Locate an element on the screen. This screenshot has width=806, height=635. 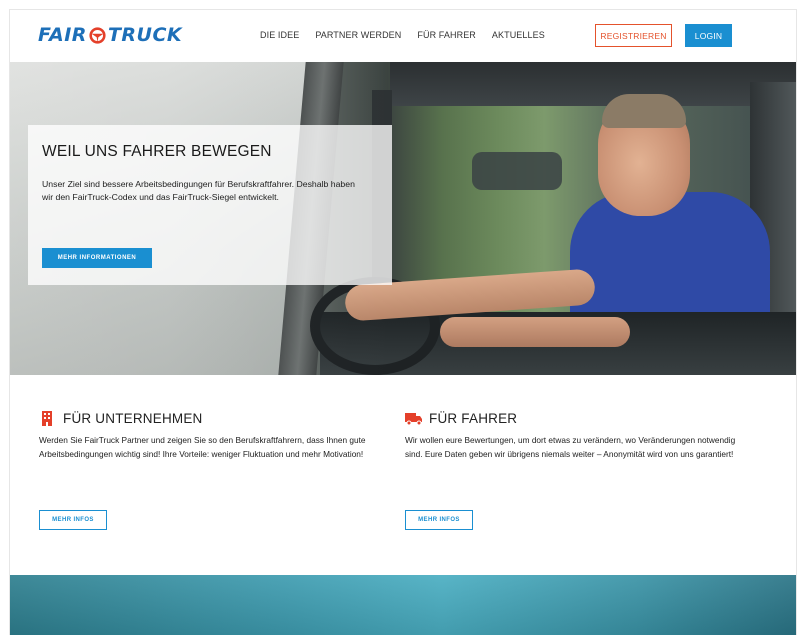
feature-companies-title: FÜR UNTERNEHMEN is located at coordinates (133, 418).